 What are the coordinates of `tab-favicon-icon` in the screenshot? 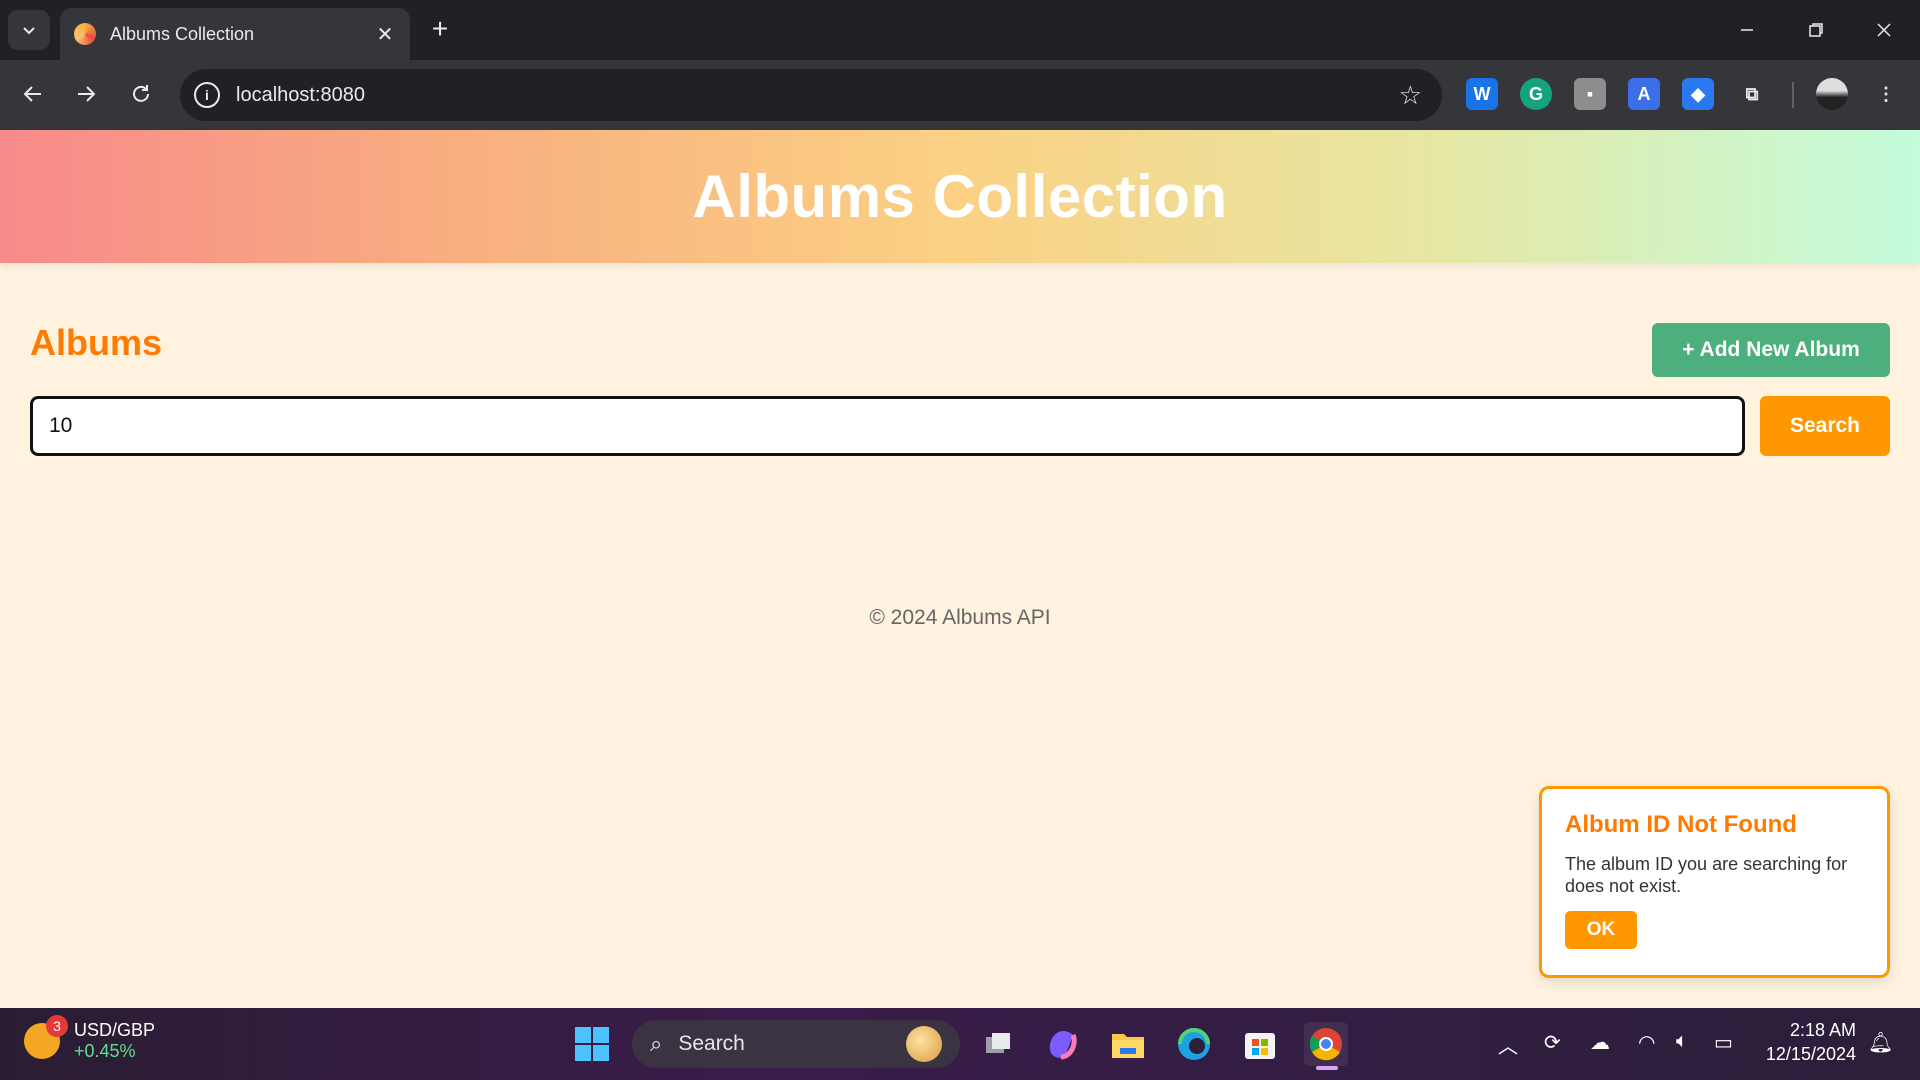 It's located at (85, 34).